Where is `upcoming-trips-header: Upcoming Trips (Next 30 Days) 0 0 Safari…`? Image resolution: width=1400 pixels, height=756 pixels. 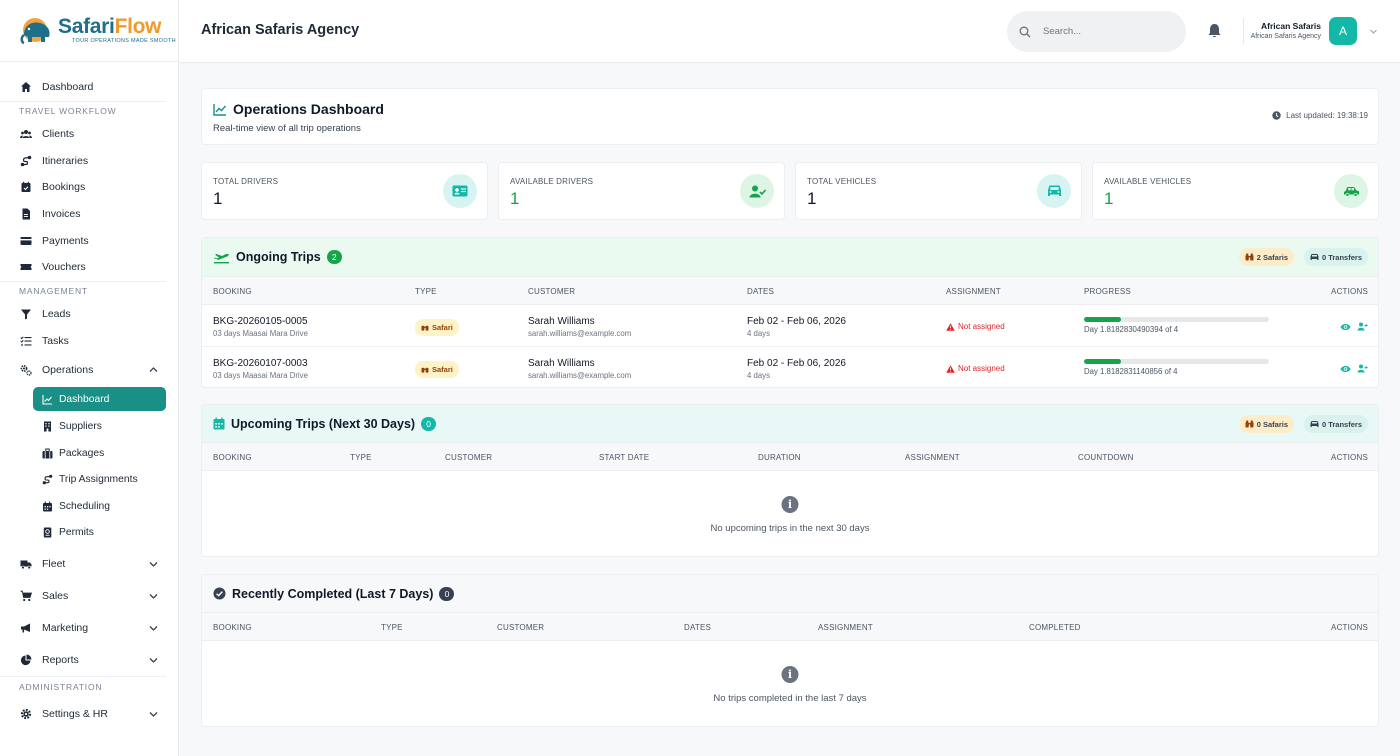 upcoming-trips-header: Upcoming Trips (Next 30 Days) 0 0 Safari… is located at coordinates (790, 423).